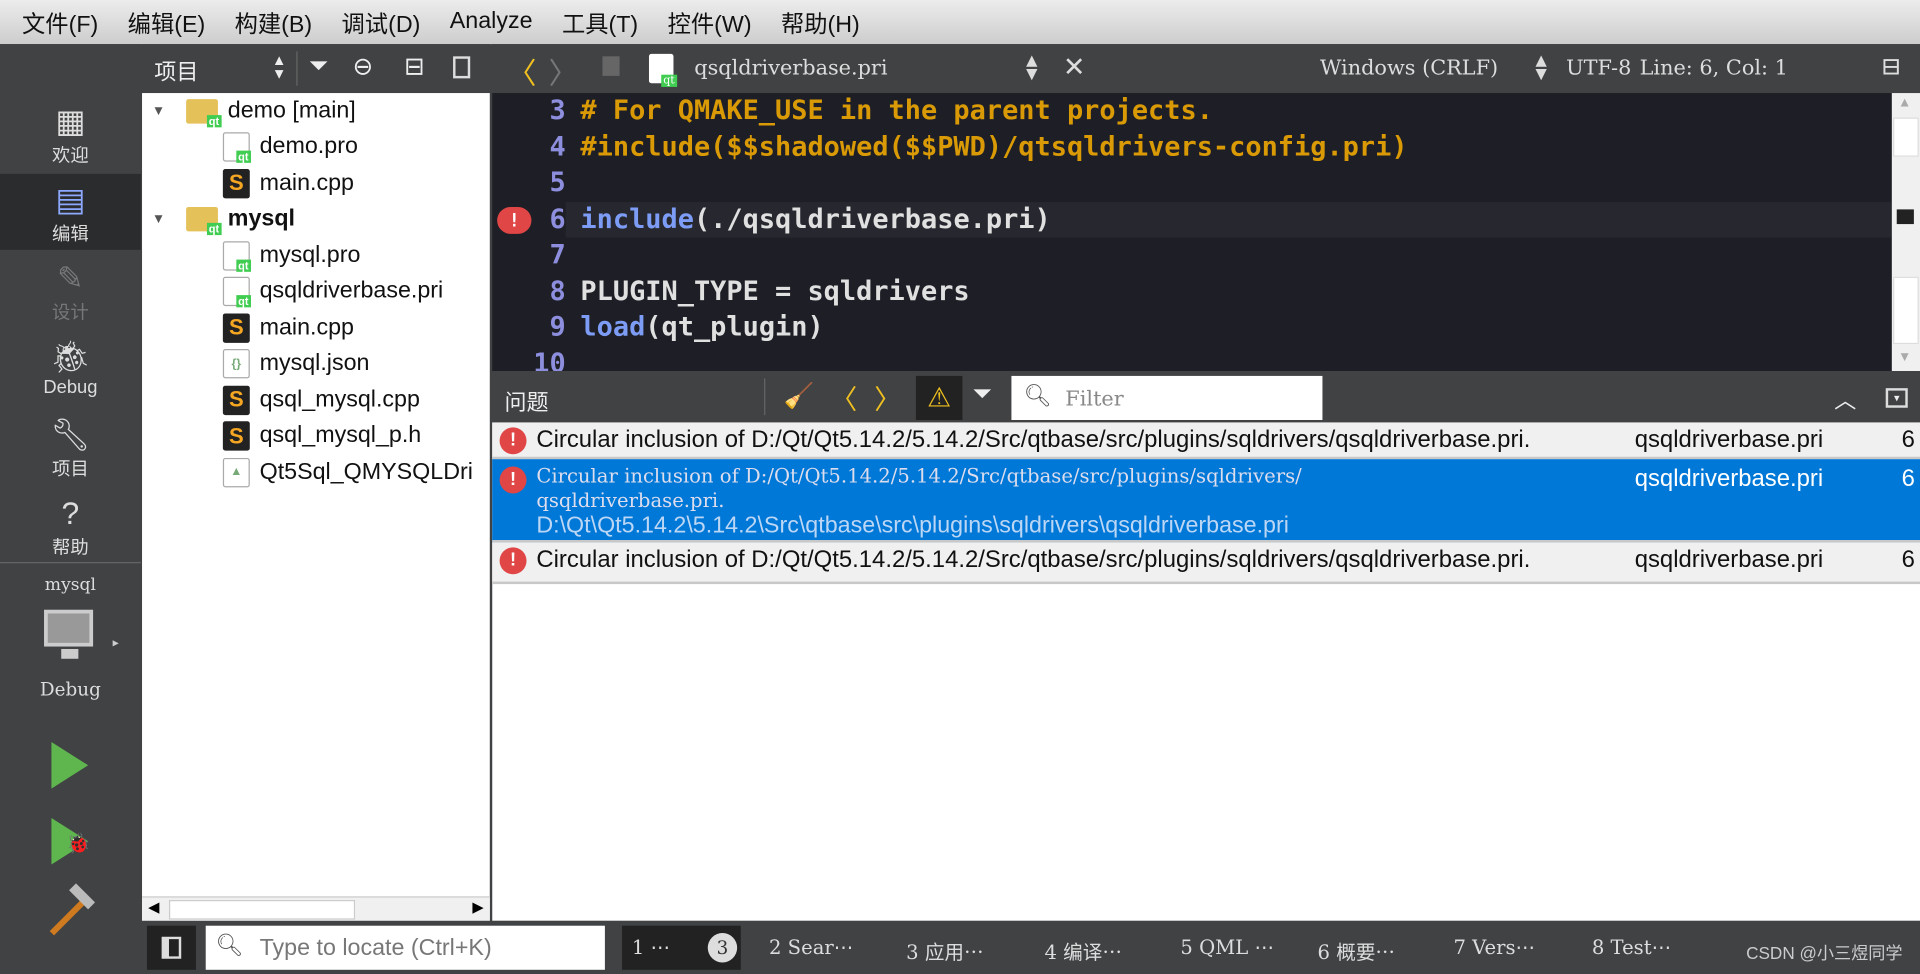  I want to click on menu-item: 编辑(E), so click(167, 22).